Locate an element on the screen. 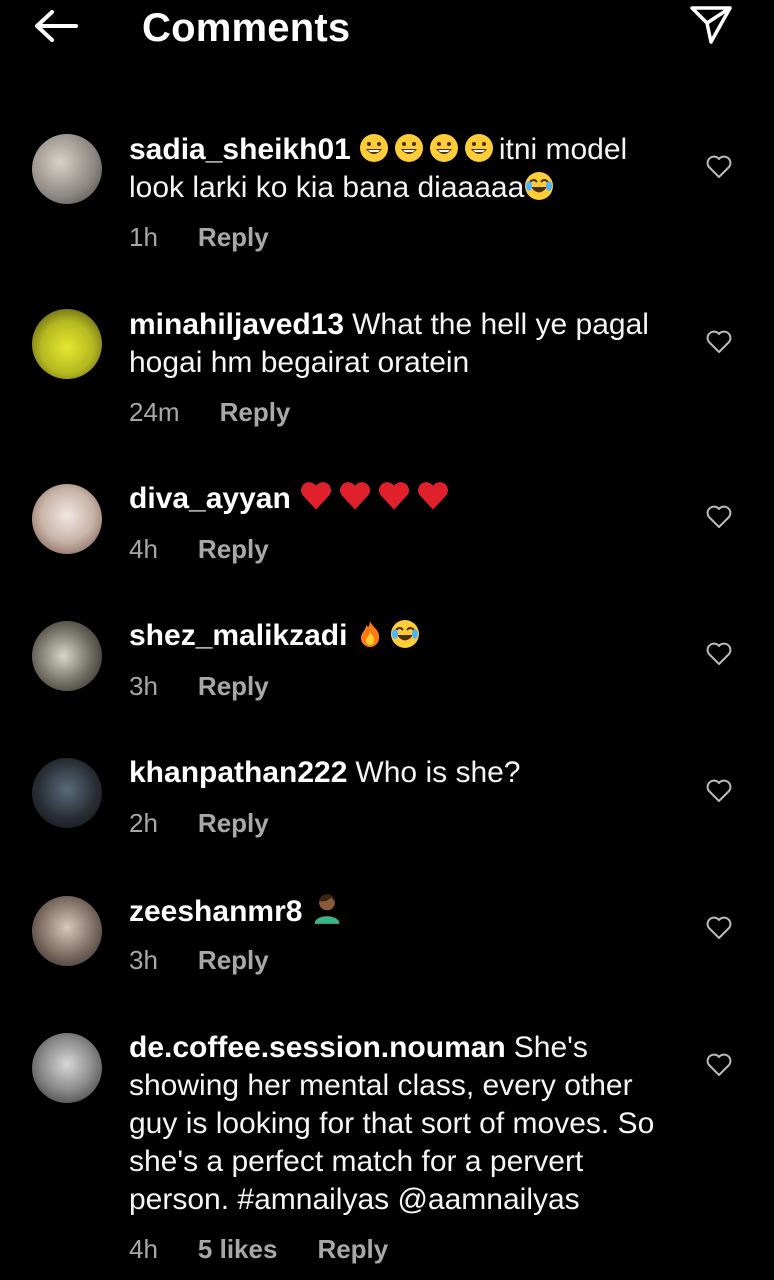 This screenshot has width=774, height=1280. comment-meta: 24m Reply is located at coordinates (209, 412).